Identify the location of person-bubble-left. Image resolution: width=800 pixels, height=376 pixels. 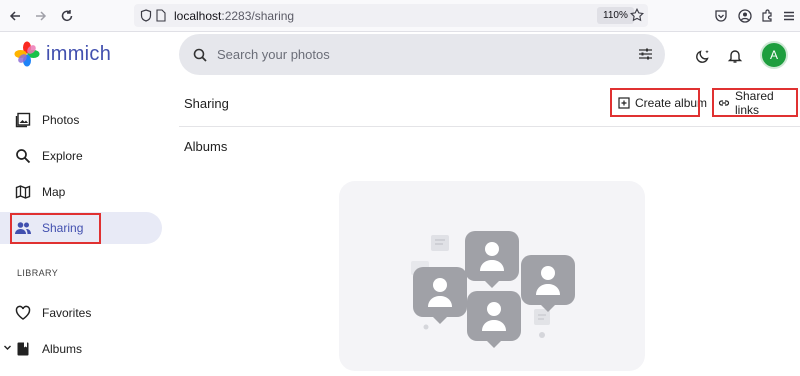
(440, 295).